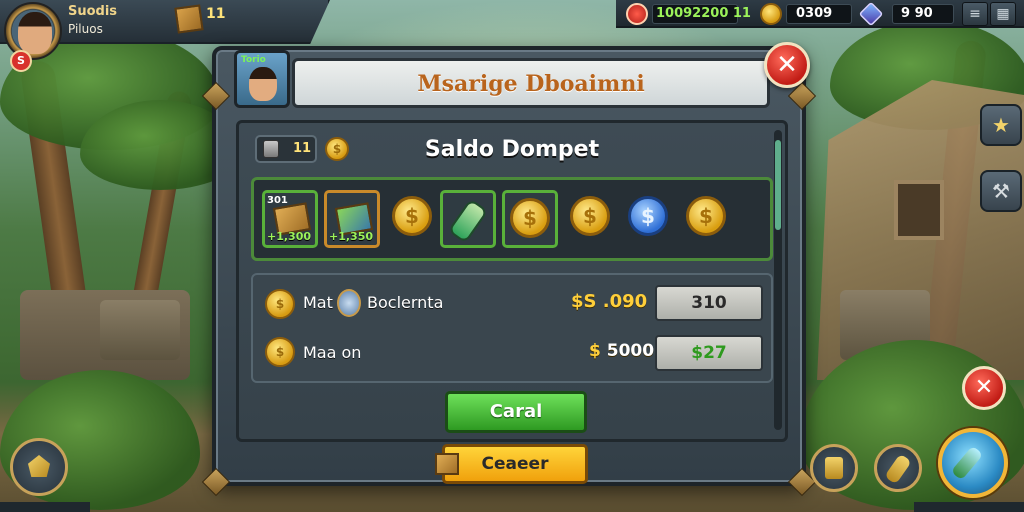 The height and width of the screenshot is (512, 1024). What do you see at coordinates (709, 303) in the screenshot?
I see `value-box: 310` at bounding box center [709, 303].